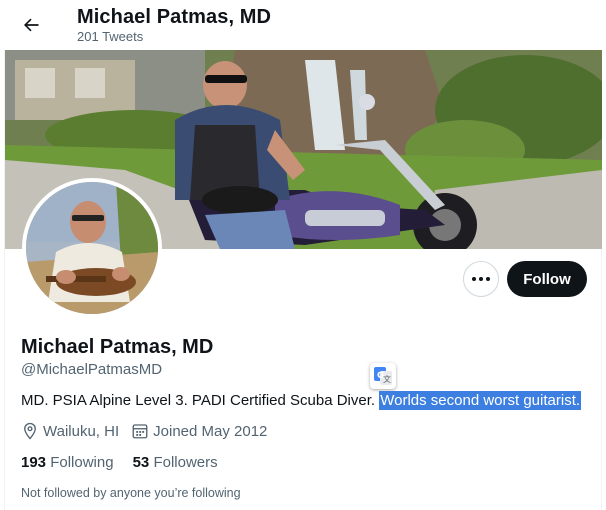 The height and width of the screenshot is (510, 606). I want to click on location-item: Wailuku, HI, so click(70, 431).